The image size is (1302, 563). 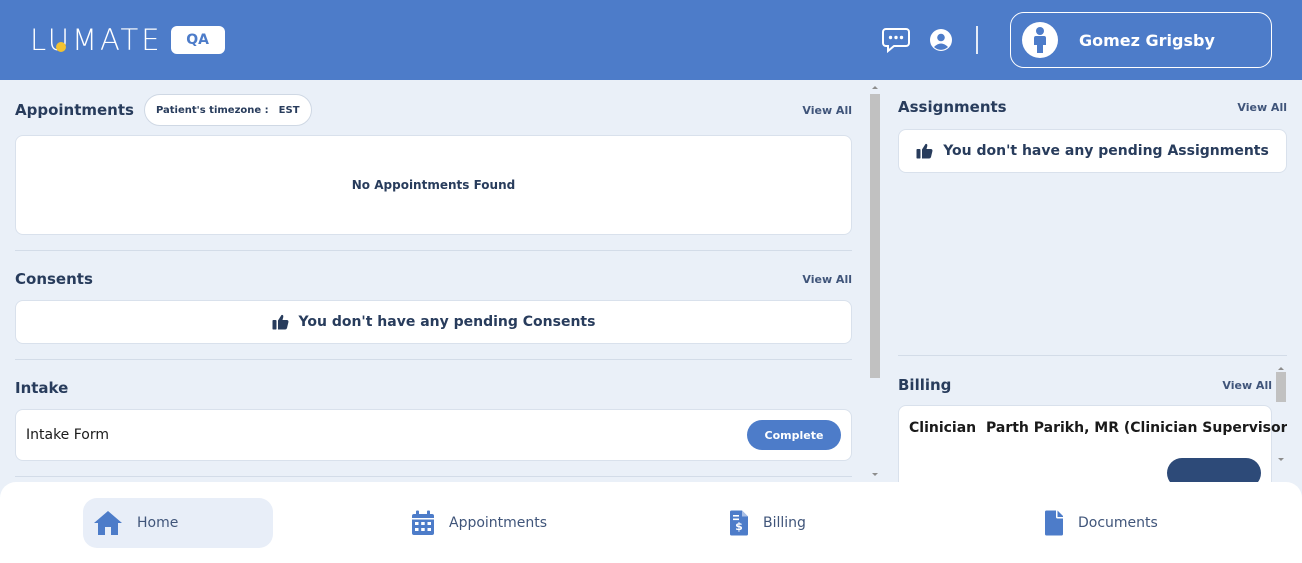 I want to click on billing-header: Billing View All, so click(x=1085, y=385).